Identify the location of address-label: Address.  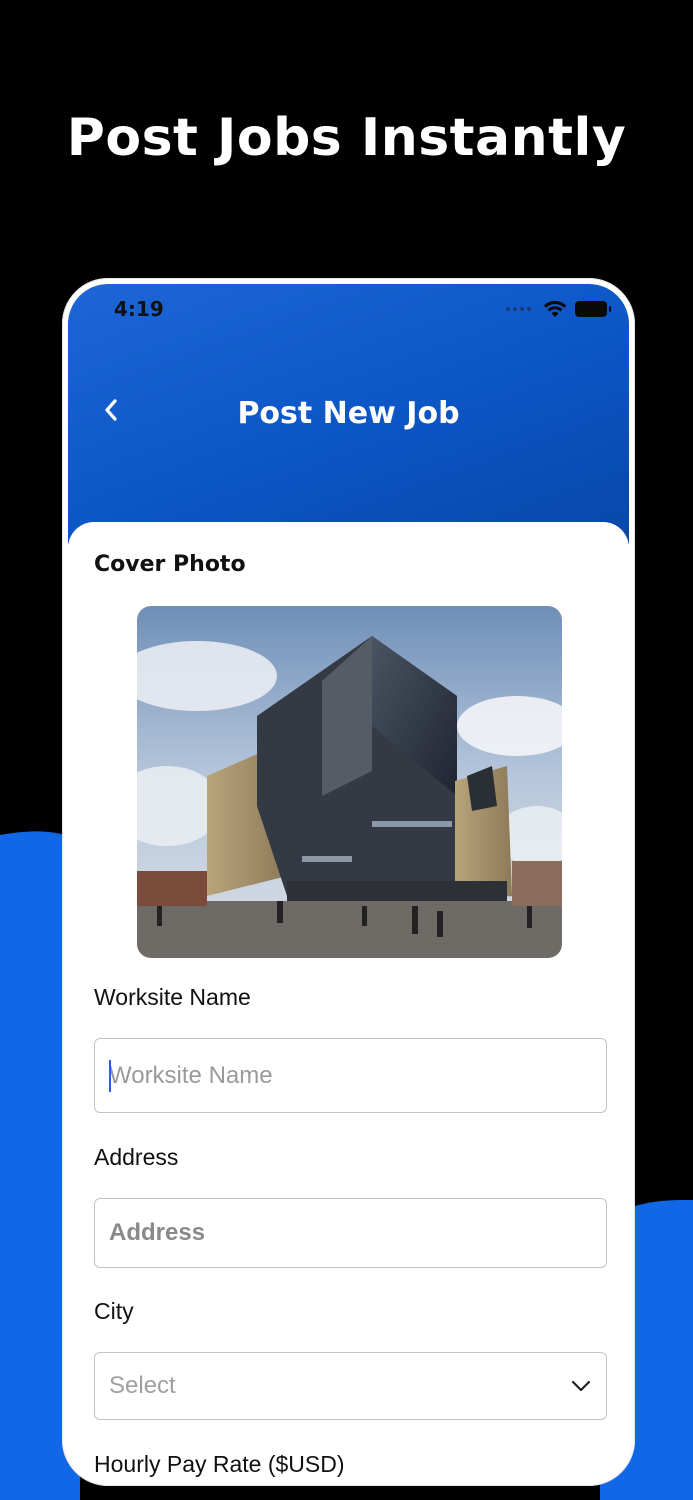
(136, 1157).